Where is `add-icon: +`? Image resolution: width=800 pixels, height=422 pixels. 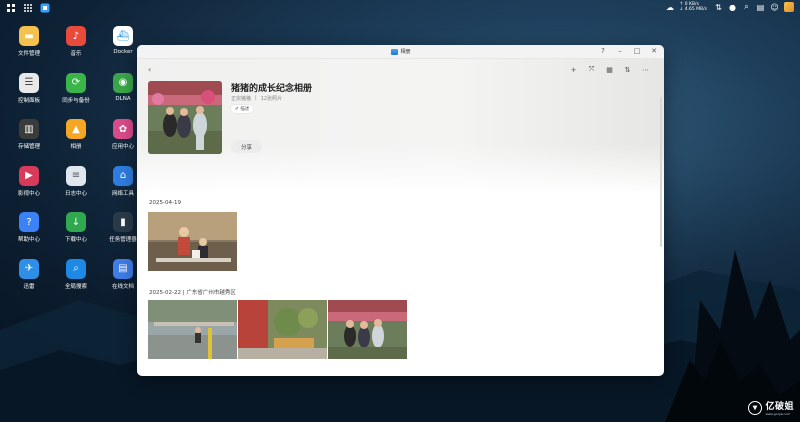 add-icon: + is located at coordinates (573, 69).